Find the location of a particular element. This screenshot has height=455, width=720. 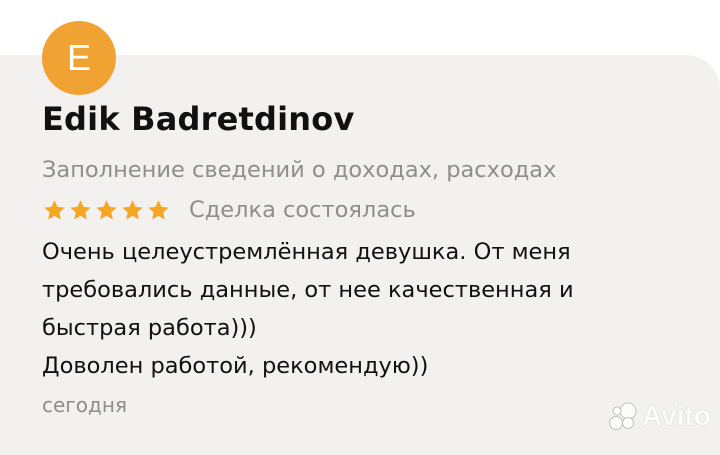

avito-watermark: Avito is located at coordinates (659, 416).